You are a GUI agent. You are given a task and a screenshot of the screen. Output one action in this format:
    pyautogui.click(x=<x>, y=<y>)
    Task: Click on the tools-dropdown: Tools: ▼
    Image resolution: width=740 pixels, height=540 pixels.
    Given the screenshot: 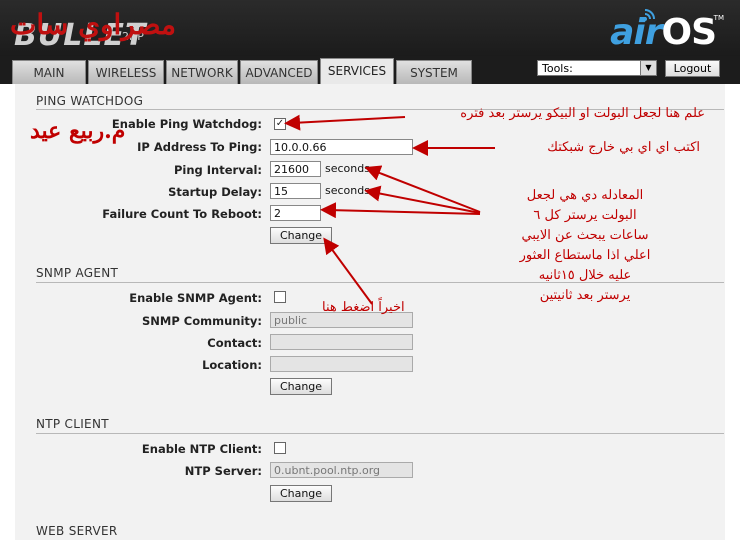 What is the action you would take?
    pyautogui.click(x=597, y=68)
    